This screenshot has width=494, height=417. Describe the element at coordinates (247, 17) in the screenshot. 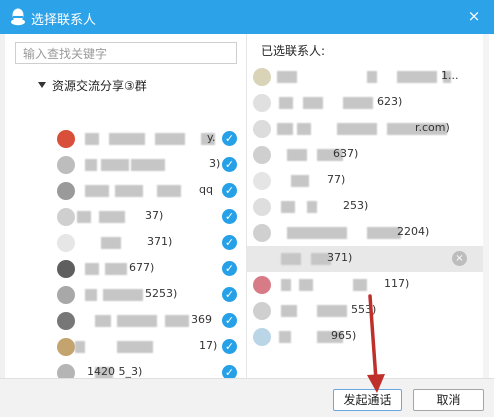

I see `title-bar: 选择联系人 ×` at that location.